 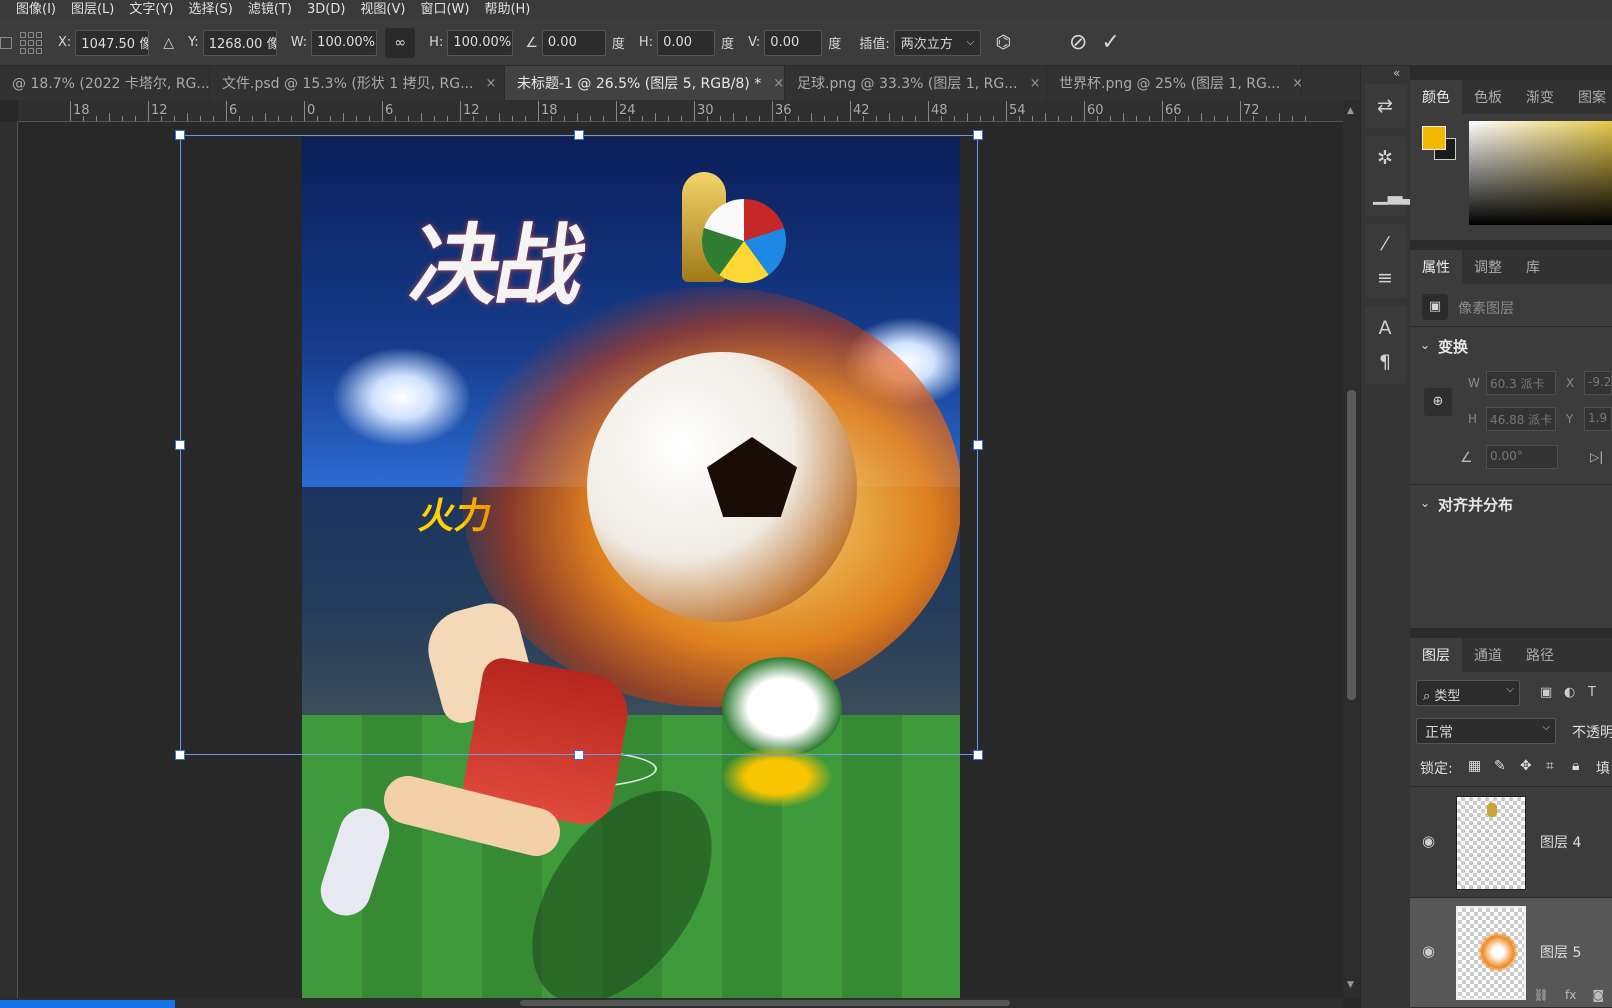 I want to click on horizontal-ruler: 18 12 6 0 6 12 18 24 30 36 42 48 54 60 66 72, so click(x=680, y=111).